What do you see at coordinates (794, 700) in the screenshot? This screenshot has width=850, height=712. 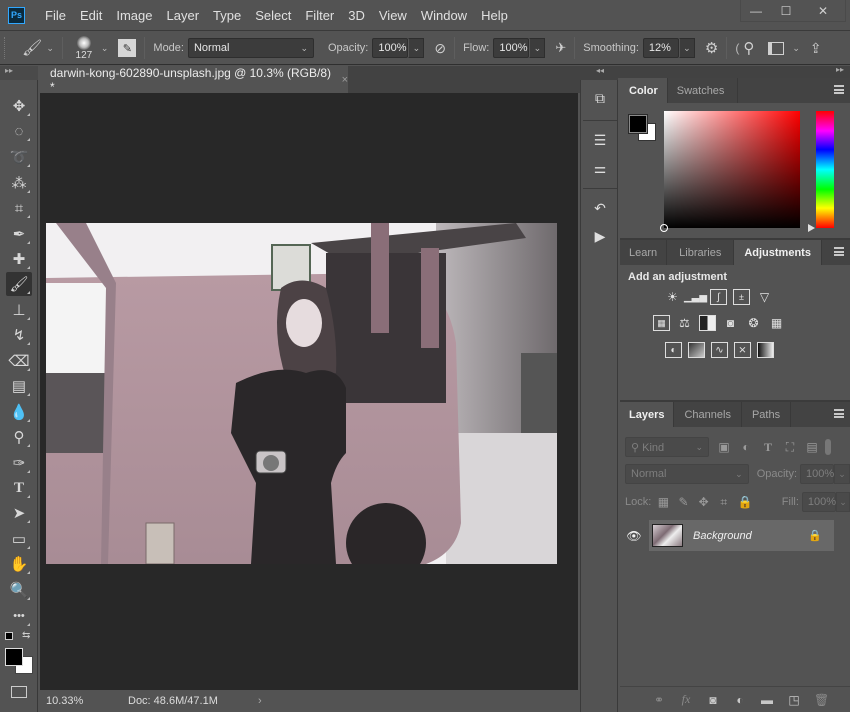 I see `new-layer-icon: ◳` at bounding box center [794, 700].